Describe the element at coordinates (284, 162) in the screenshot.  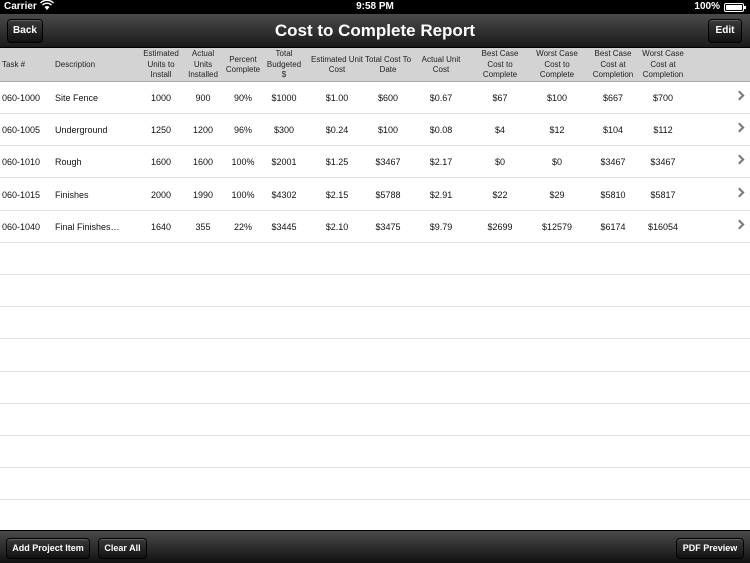
I see `cell-total-budgeted: $2001` at that location.